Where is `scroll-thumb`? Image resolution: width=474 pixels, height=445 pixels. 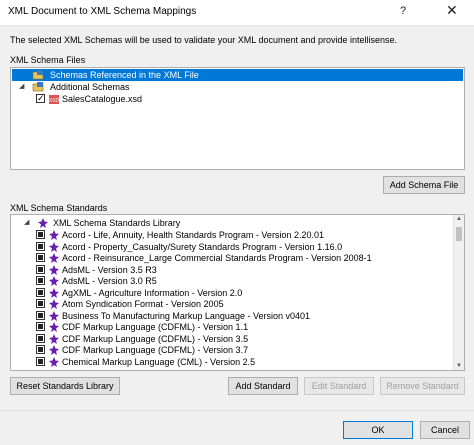 scroll-thumb is located at coordinates (459, 234).